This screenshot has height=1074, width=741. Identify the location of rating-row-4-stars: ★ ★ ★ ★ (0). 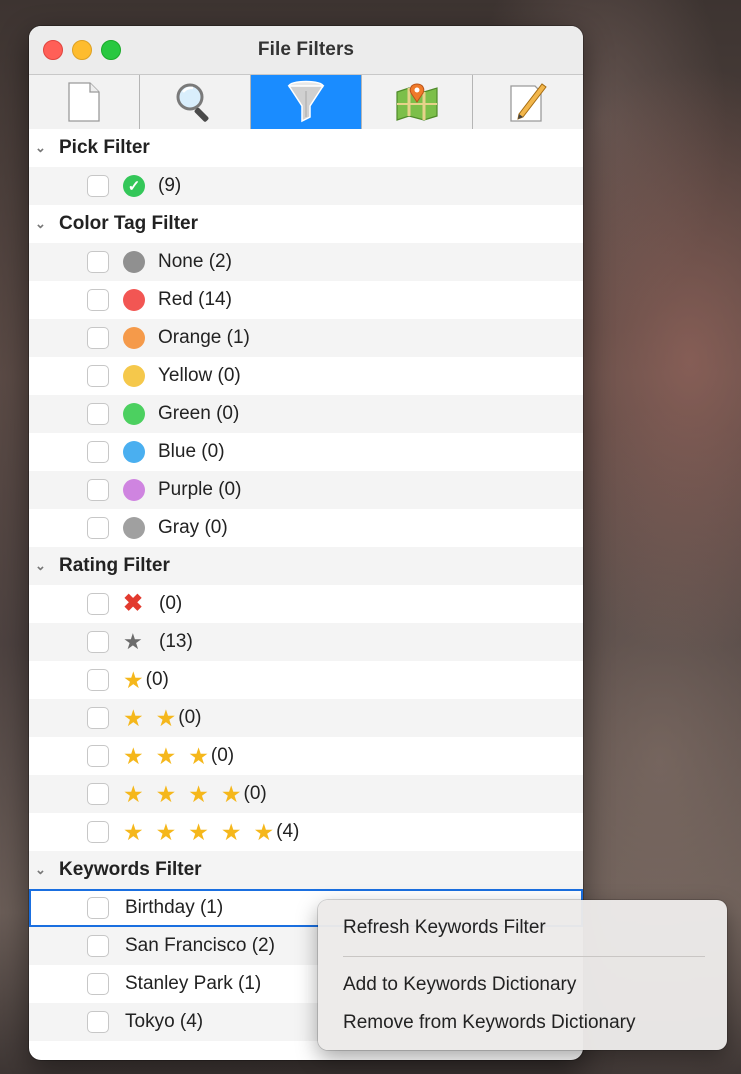
(306, 794).